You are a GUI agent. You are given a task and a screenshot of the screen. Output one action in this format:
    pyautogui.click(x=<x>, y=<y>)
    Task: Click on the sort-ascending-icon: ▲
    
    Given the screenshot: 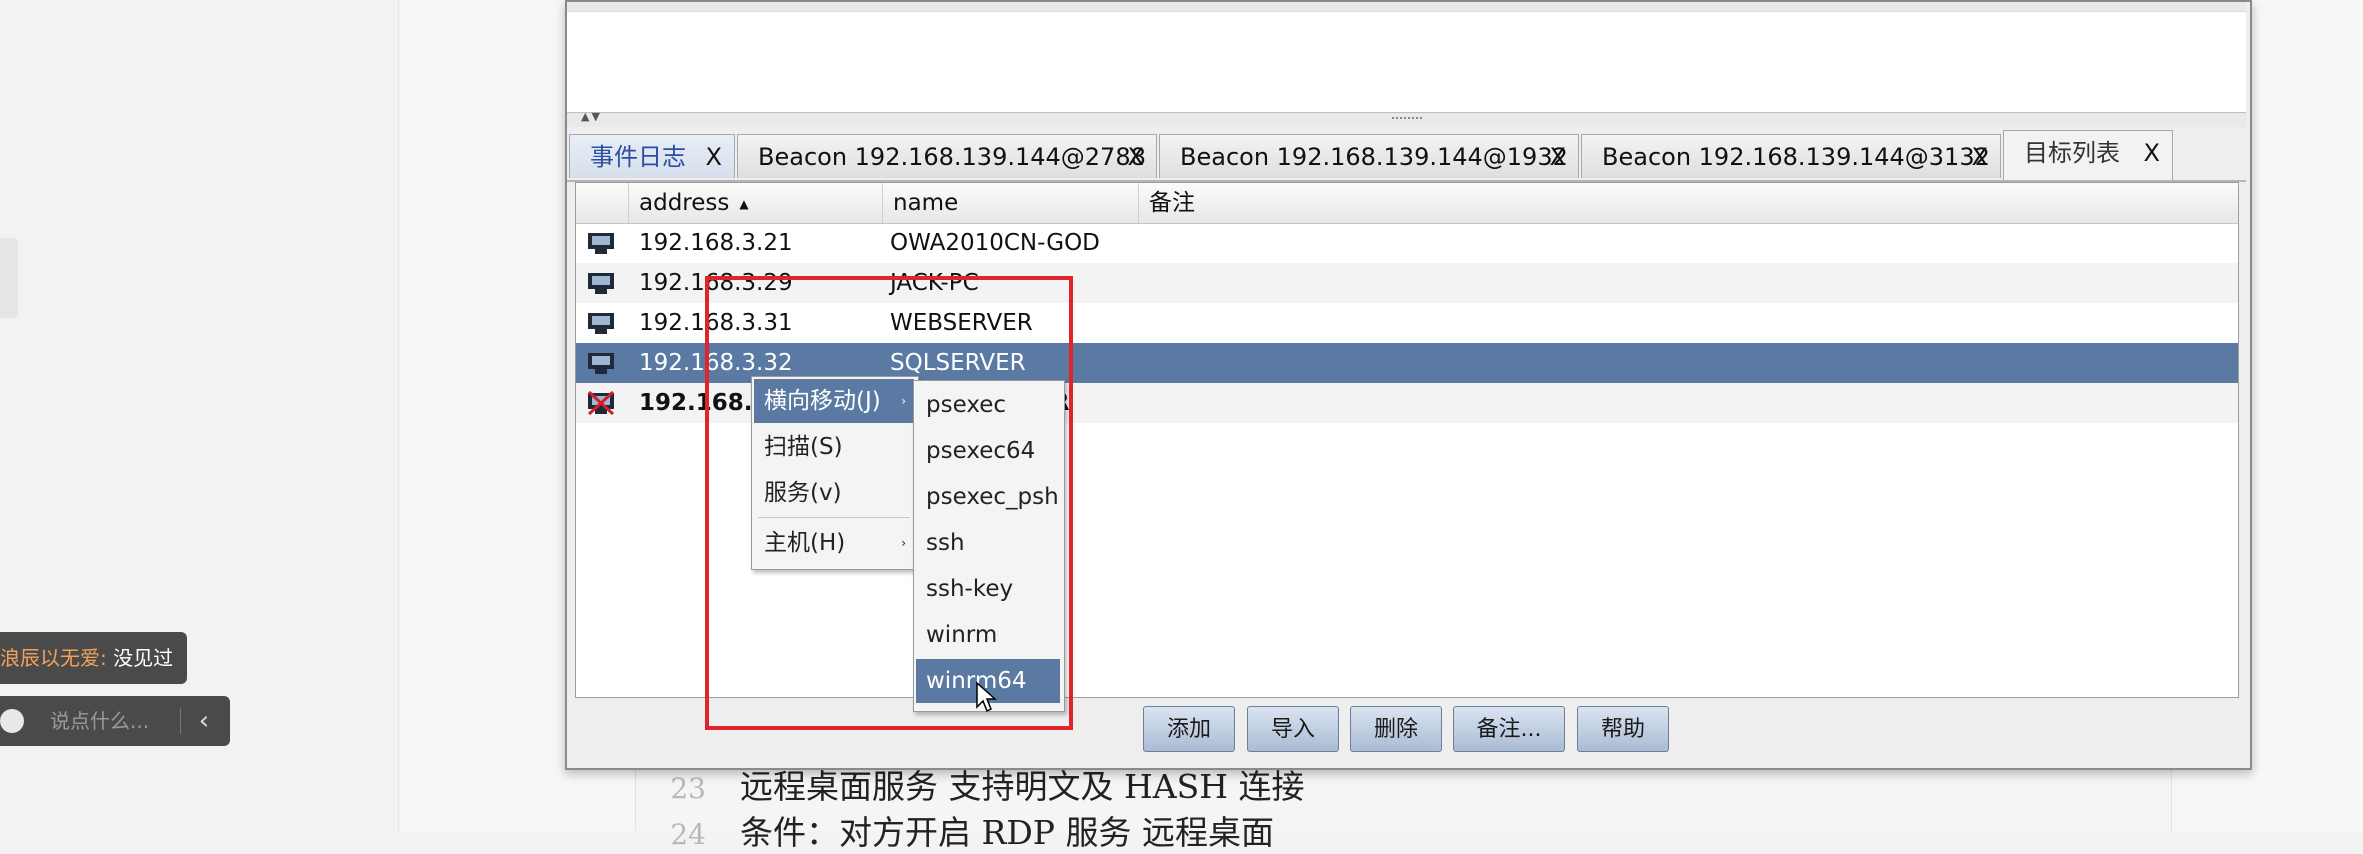 What is the action you would take?
    pyautogui.click(x=743, y=204)
    